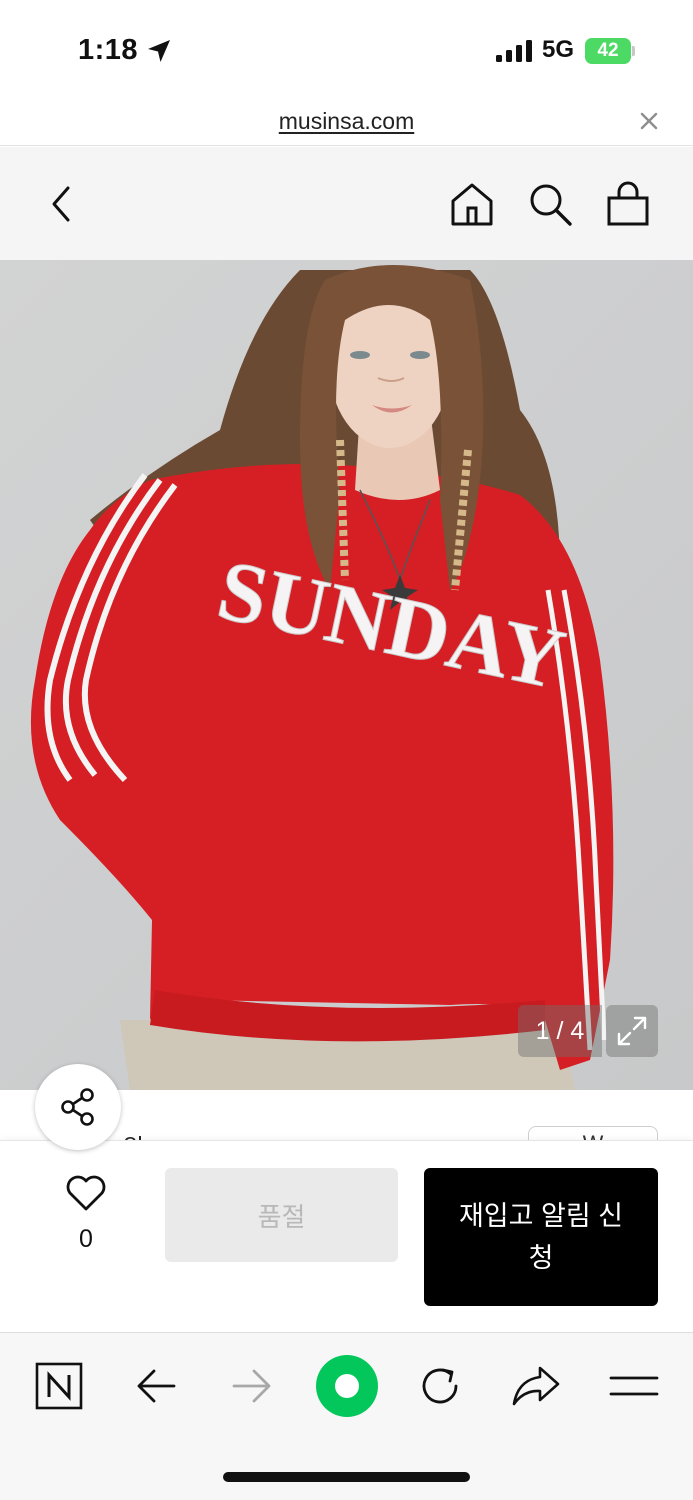 This screenshot has width=693, height=1500. I want to click on home-button, so click(472, 204).